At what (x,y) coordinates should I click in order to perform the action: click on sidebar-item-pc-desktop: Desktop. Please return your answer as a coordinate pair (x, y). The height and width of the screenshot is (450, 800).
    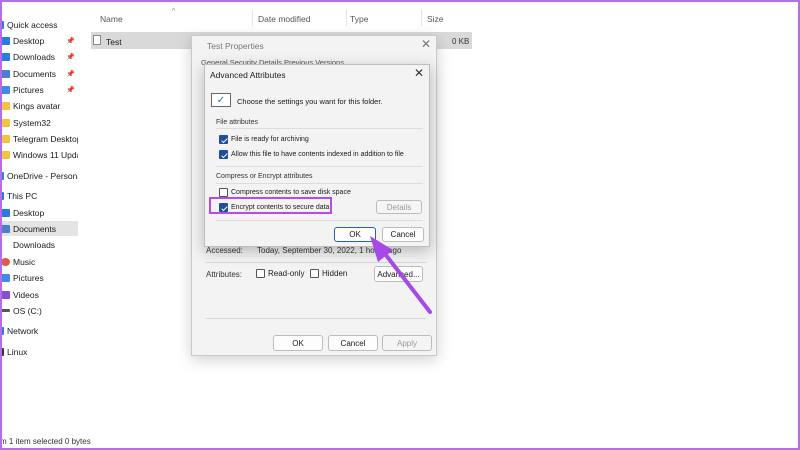
    Looking at the image, I should click on (39, 212).